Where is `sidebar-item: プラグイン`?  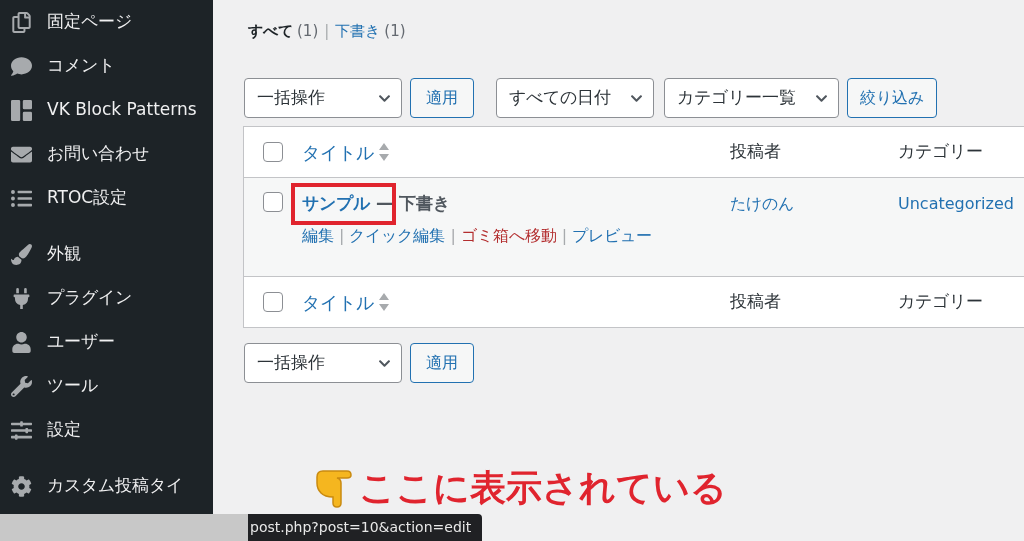 sidebar-item: プラグイン is located at coordinates (106, 298).